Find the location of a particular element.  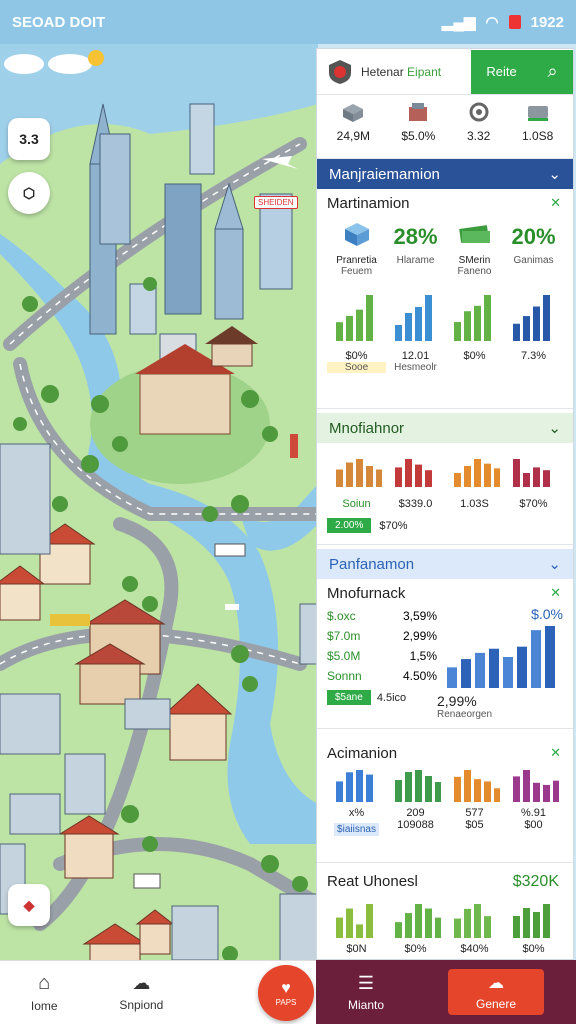

stat-item: 1.0S8 is located at coordinates (537, 127).